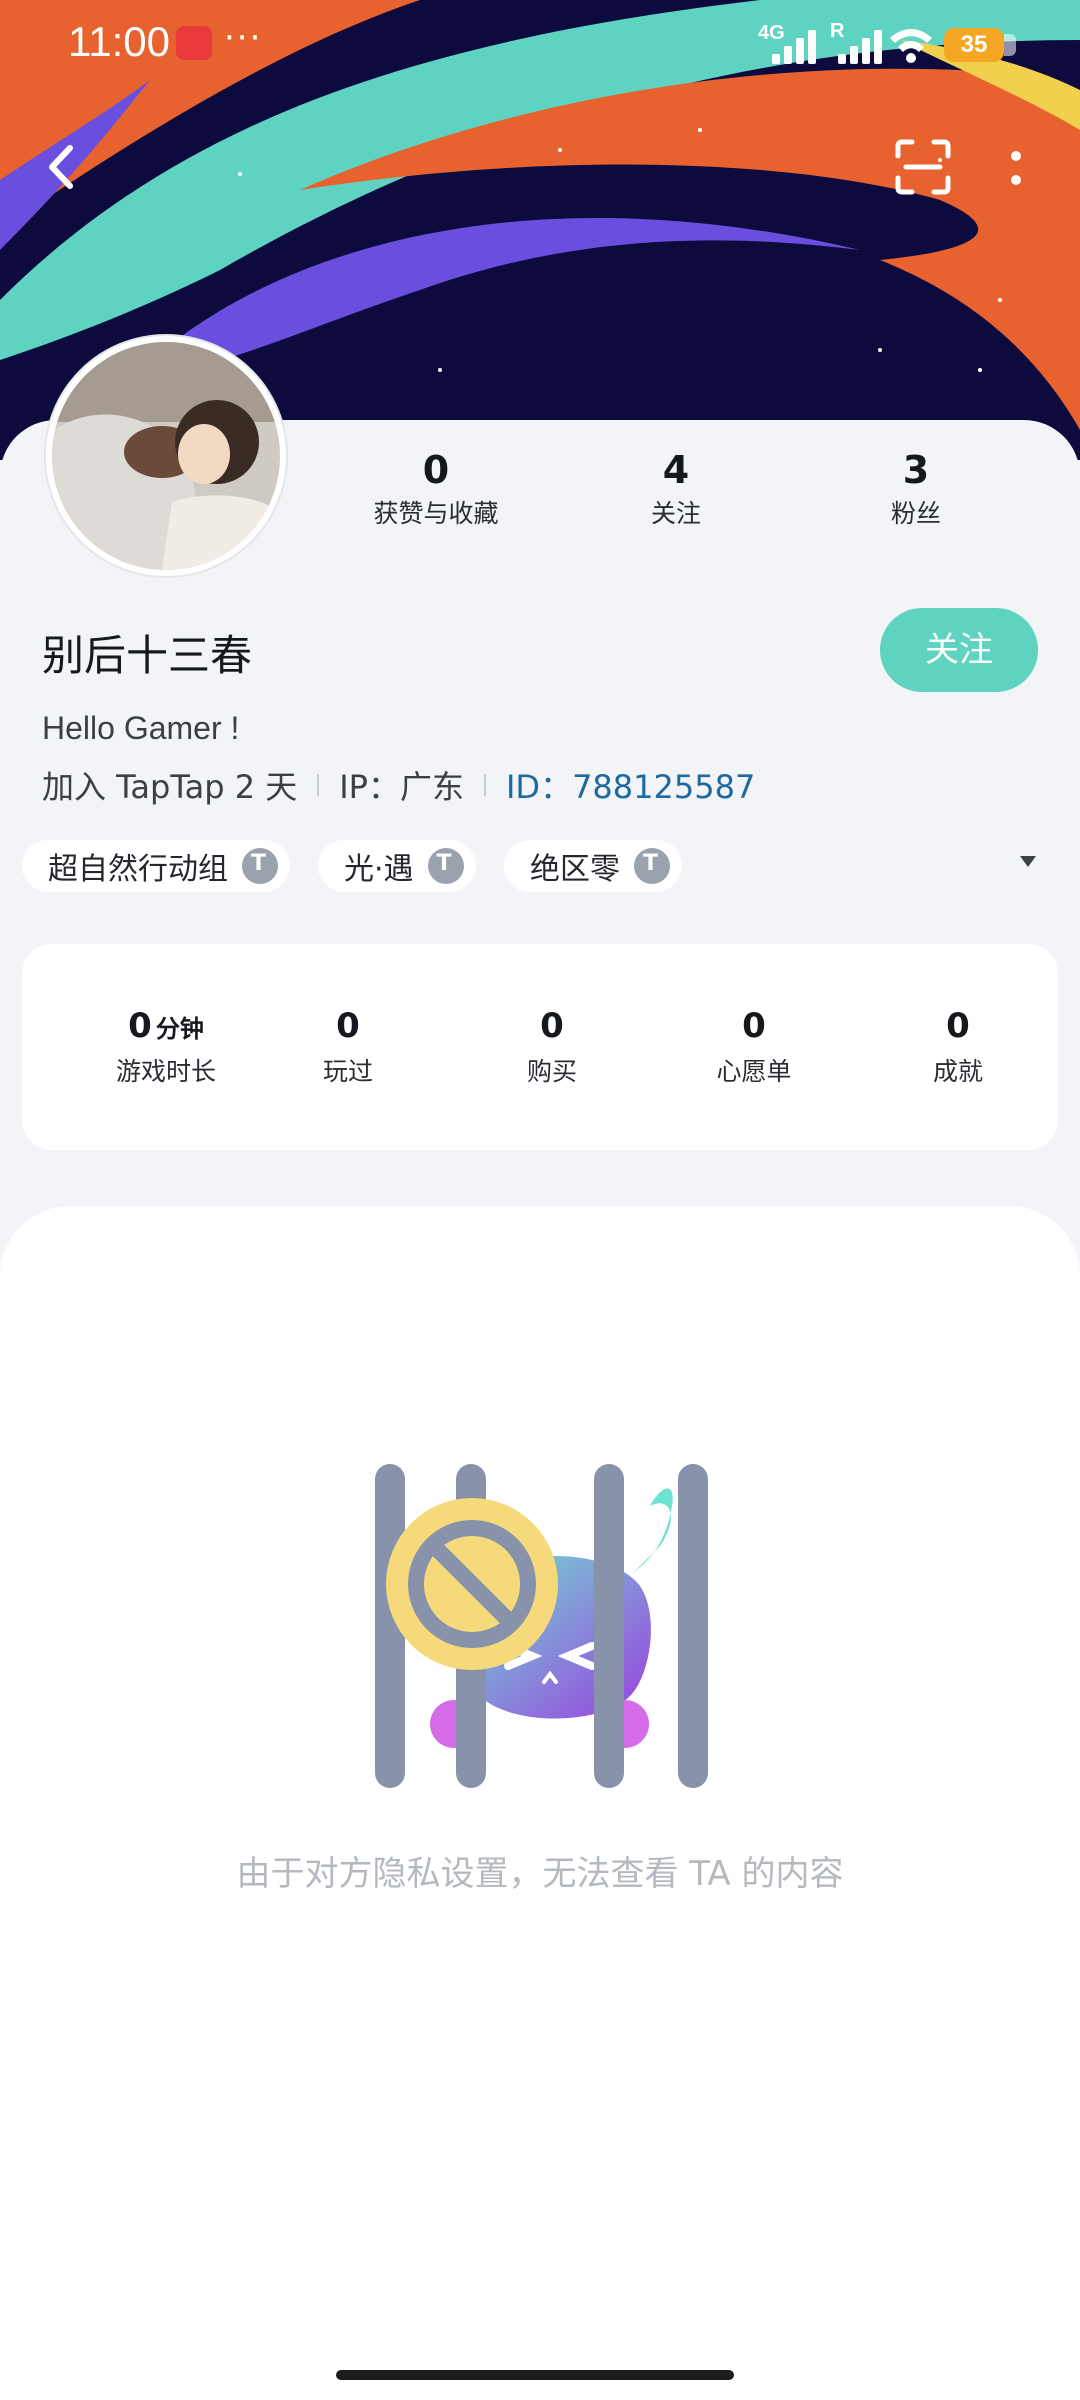 Image resolution: width=1080 pixels, height=2400 pixels. Describe the element at coordinates (179, 1029) in the screenshot. I see `game-stat-unit: 分钟` at that location.